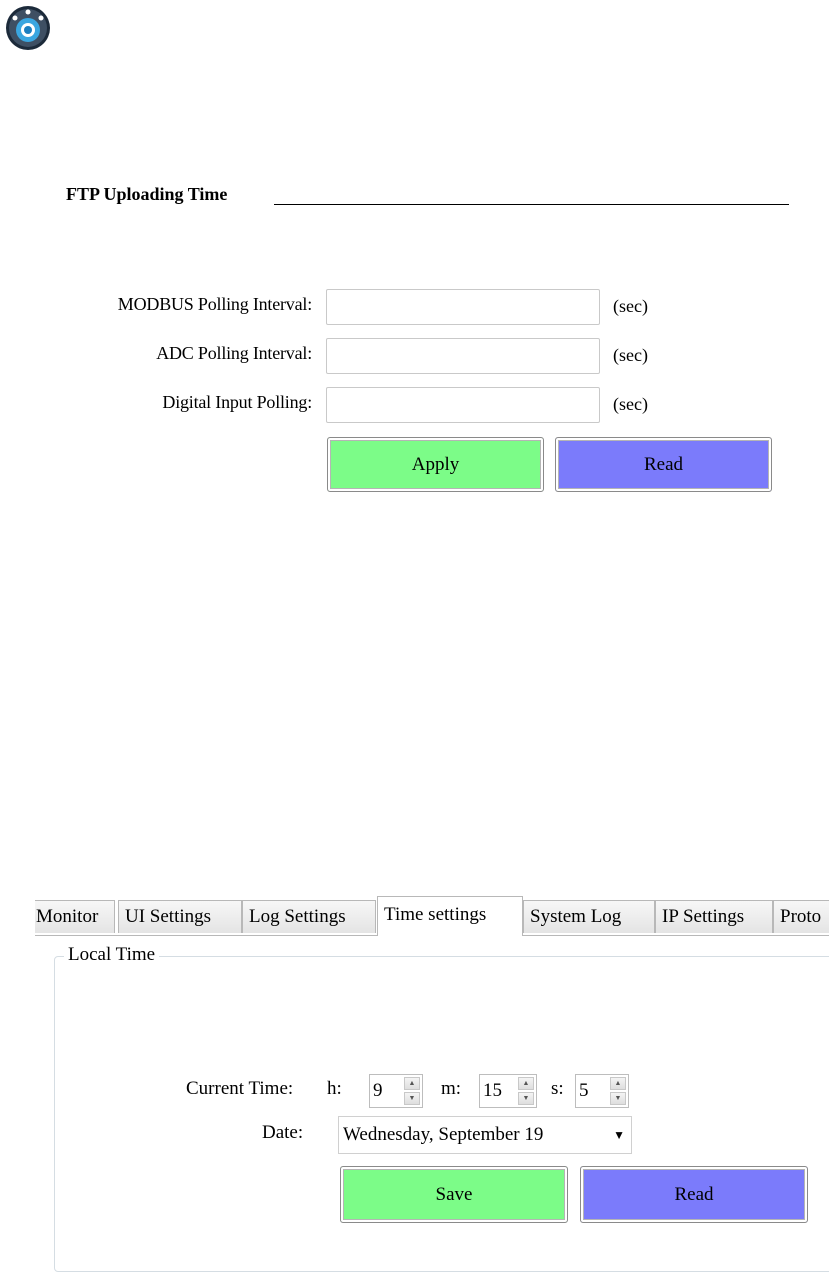 The image size is (829, 1283). Describe the element at coordinates (602, 1091) in the screenshot. I see `second-spinner: 5 ▲ ▼` at that location.